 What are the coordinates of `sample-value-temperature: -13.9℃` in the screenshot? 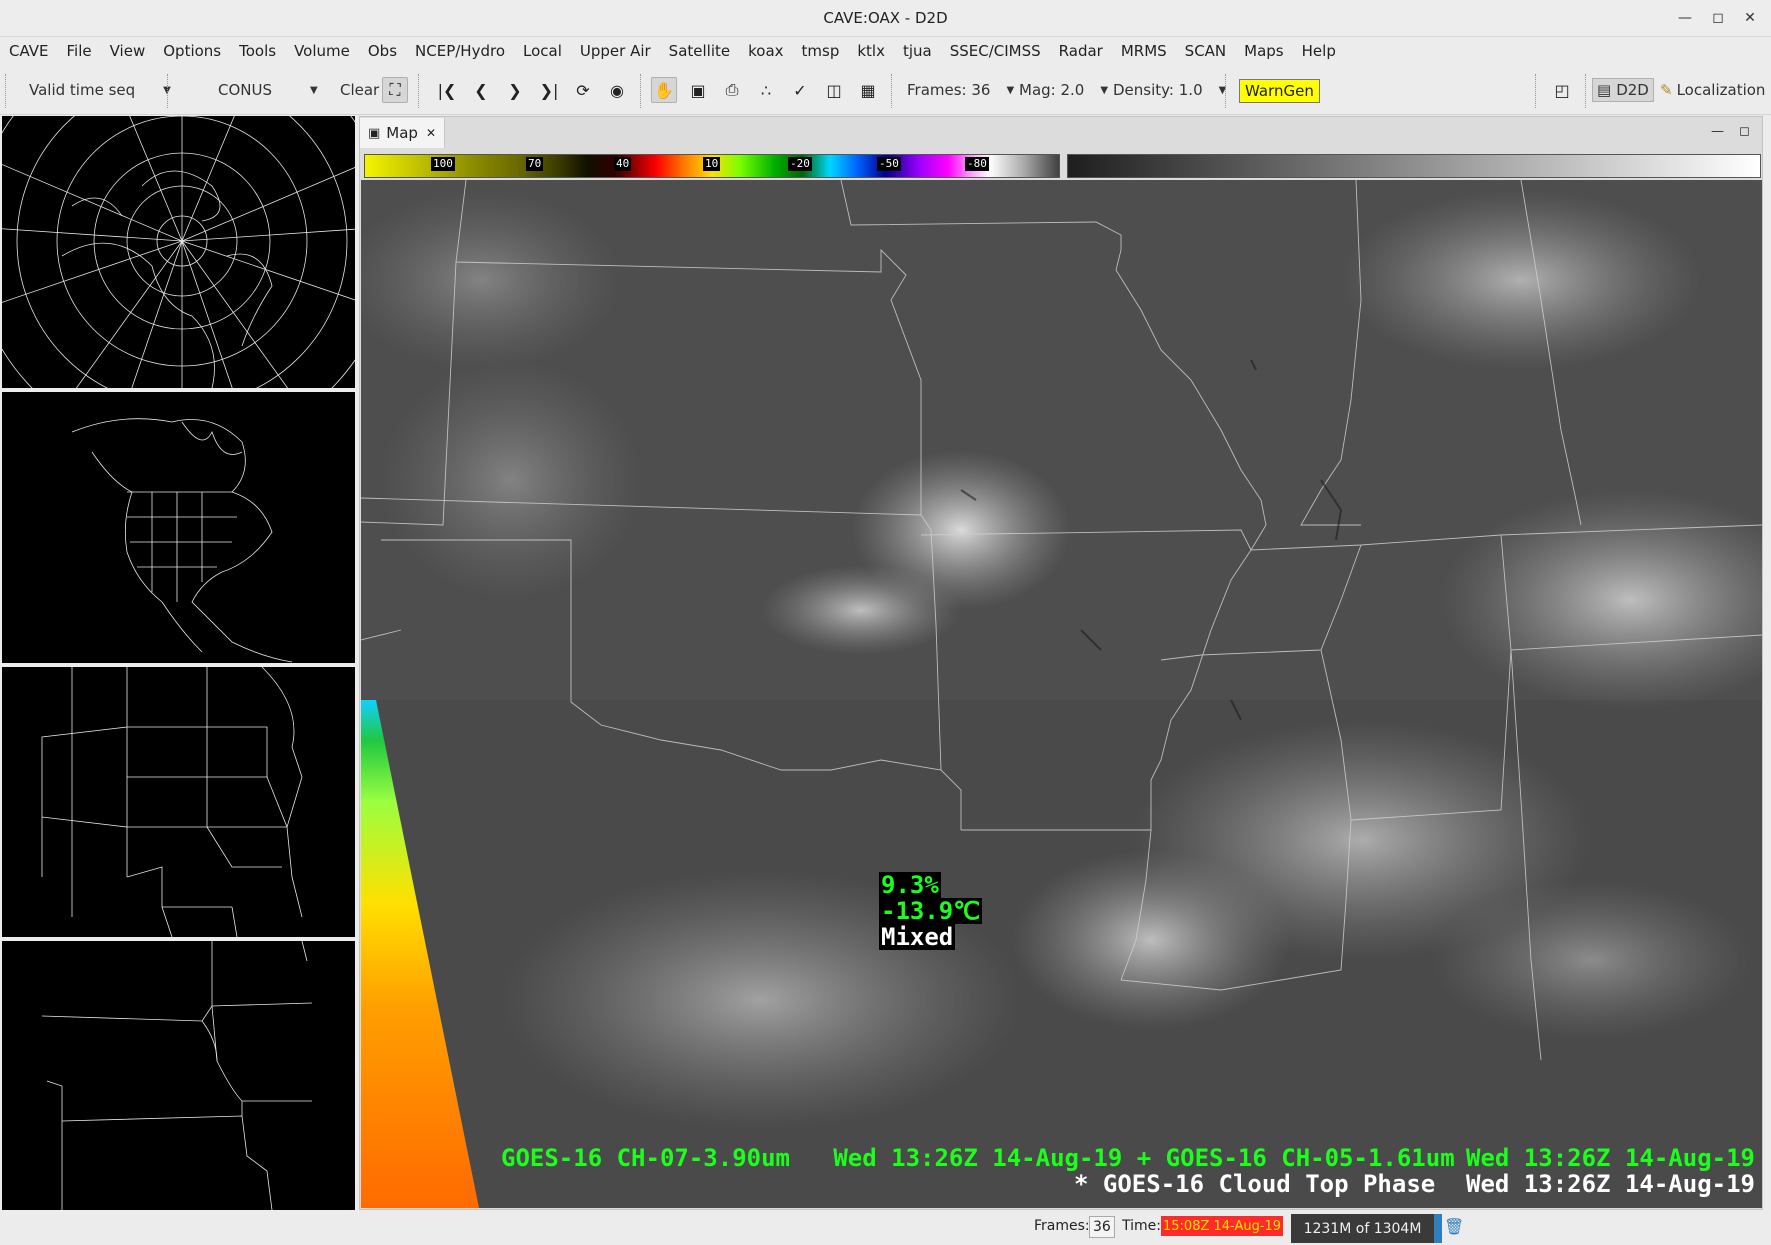 It's located at (931, 911).